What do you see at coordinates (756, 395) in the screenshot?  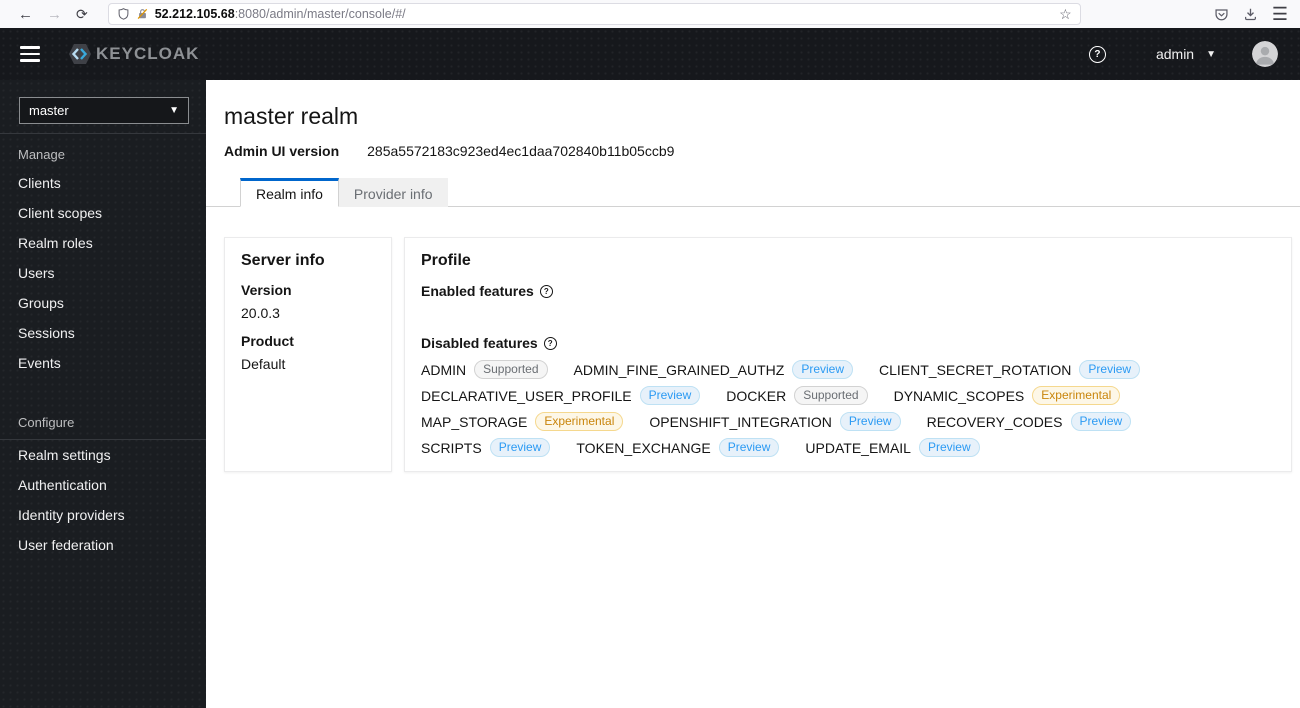 I see `feature-name: DOCKER` at bounding box center [756, 395].